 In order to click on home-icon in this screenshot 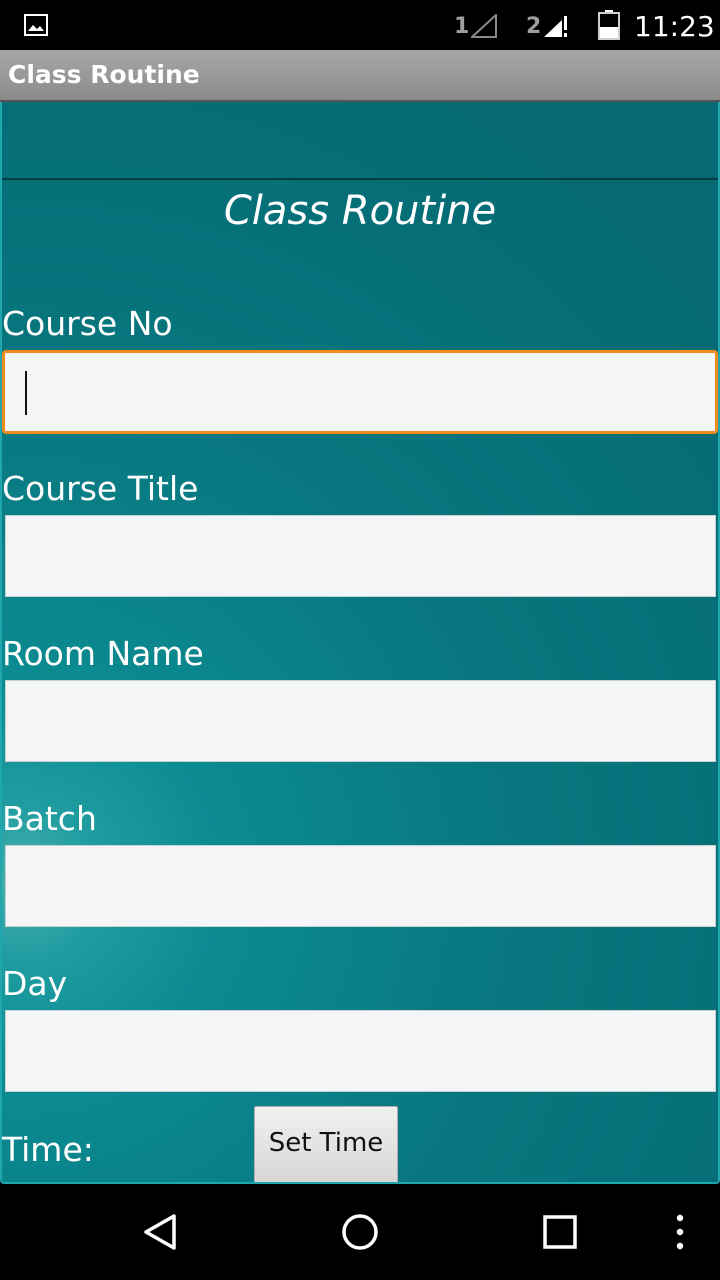, I will do `click(360, 1232)`.